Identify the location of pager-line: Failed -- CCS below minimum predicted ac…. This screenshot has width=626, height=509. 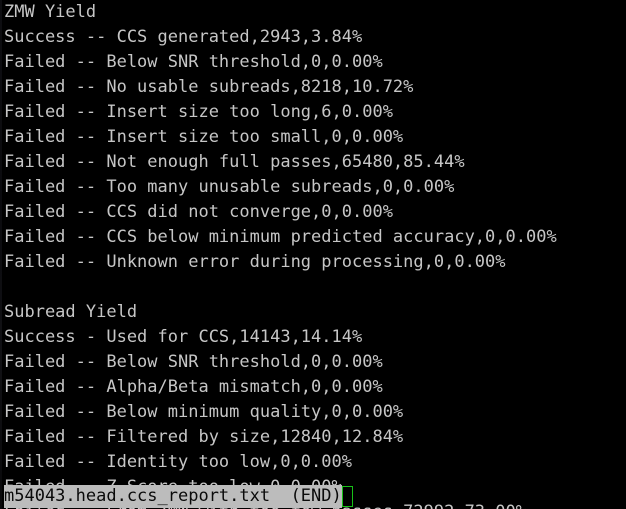
(280, 237).